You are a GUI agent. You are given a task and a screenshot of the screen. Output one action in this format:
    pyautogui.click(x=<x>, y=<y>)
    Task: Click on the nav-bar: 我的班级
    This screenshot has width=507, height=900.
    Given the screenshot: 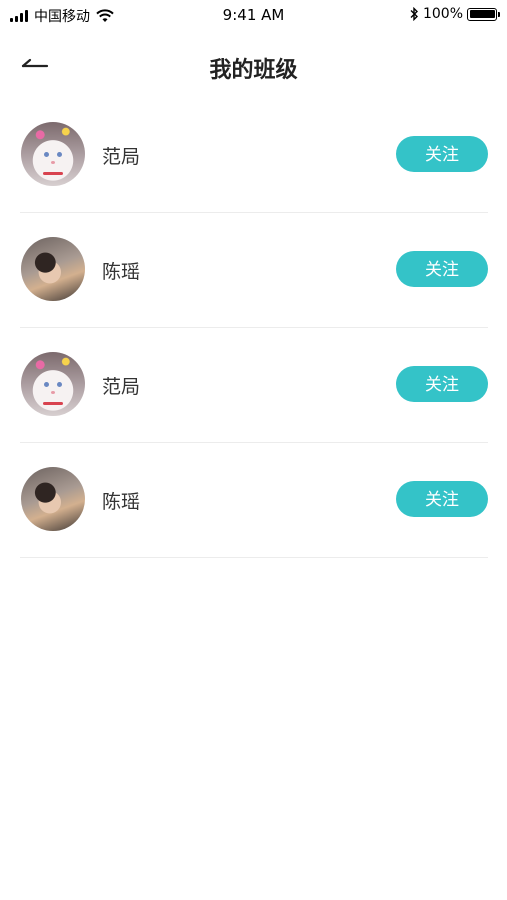 What is the action you would take?
    pyautogui.click(x=253, y=66)
    